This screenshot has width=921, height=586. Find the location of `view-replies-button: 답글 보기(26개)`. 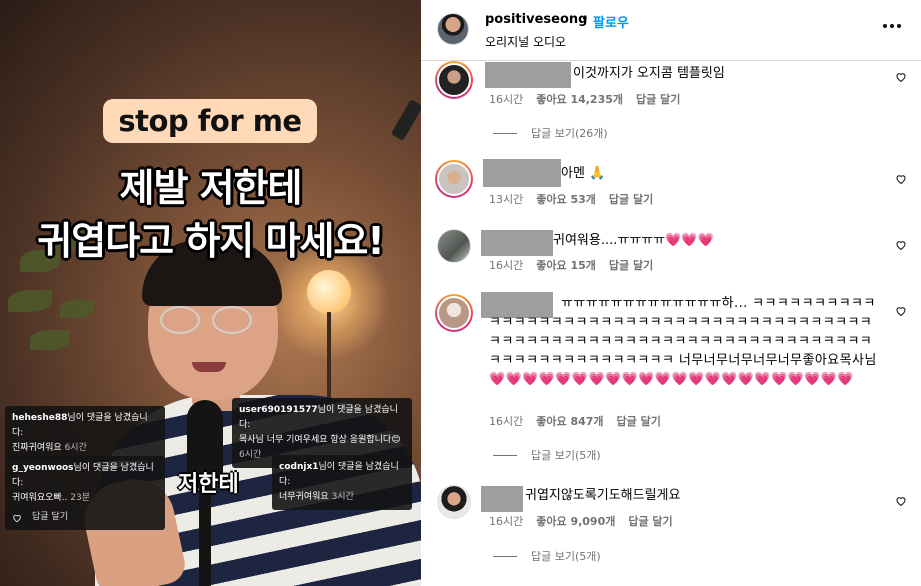

view-replies-button: 답글 보기(26개) is located at coordinates (550, 133).